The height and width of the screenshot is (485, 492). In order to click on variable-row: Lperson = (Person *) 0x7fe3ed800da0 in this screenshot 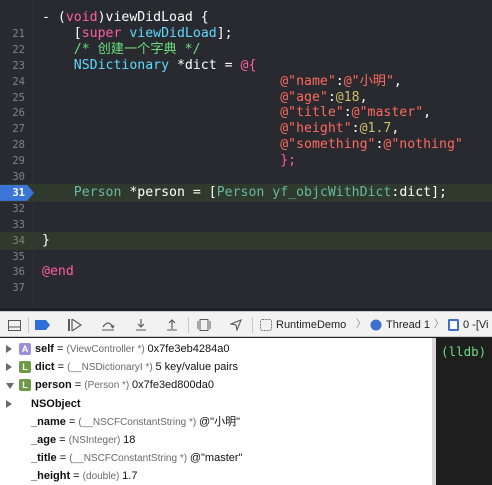, I will do `click(216, 385)`.